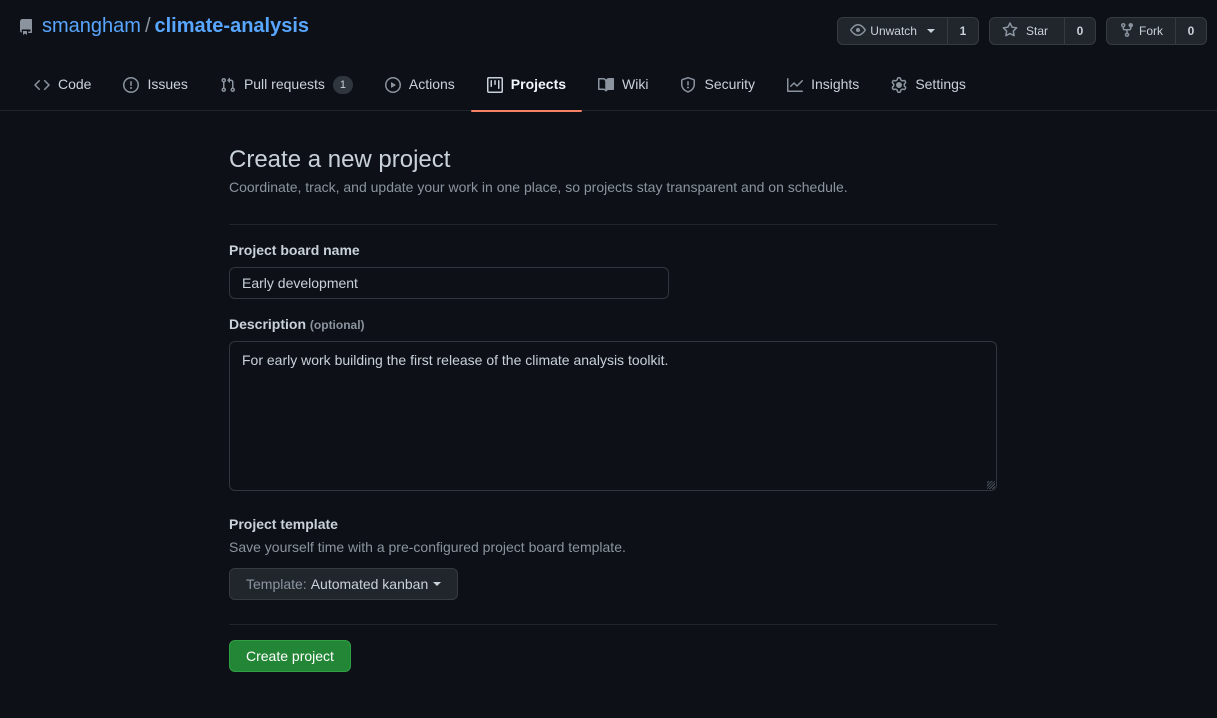  I want to click on tab-wiki: Wiki, so click(623, 88).